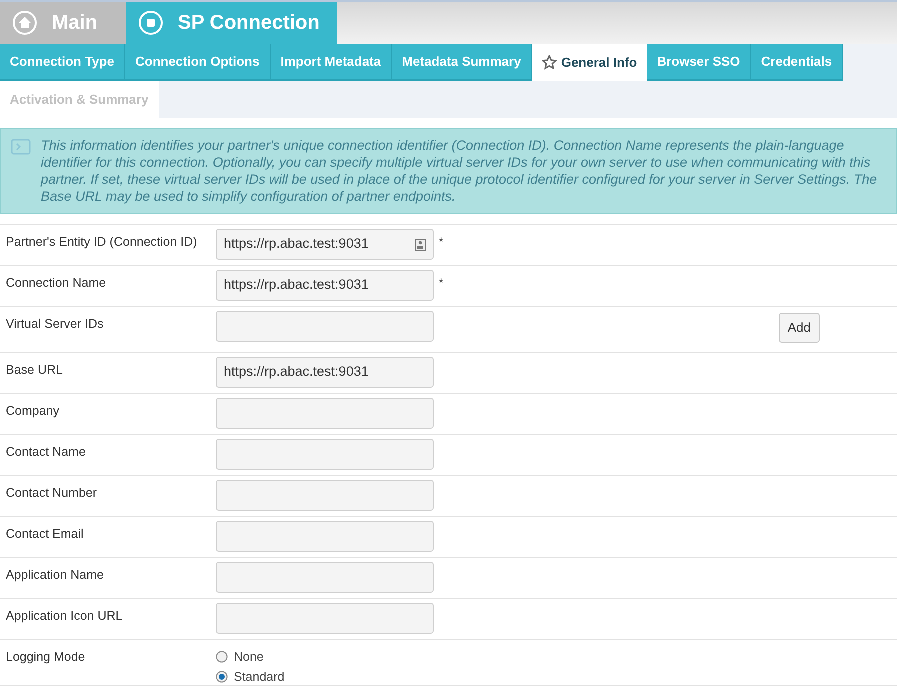 The height and width of the screenshot is (689, 906). I want to click on info-icon, so click(21, 147).